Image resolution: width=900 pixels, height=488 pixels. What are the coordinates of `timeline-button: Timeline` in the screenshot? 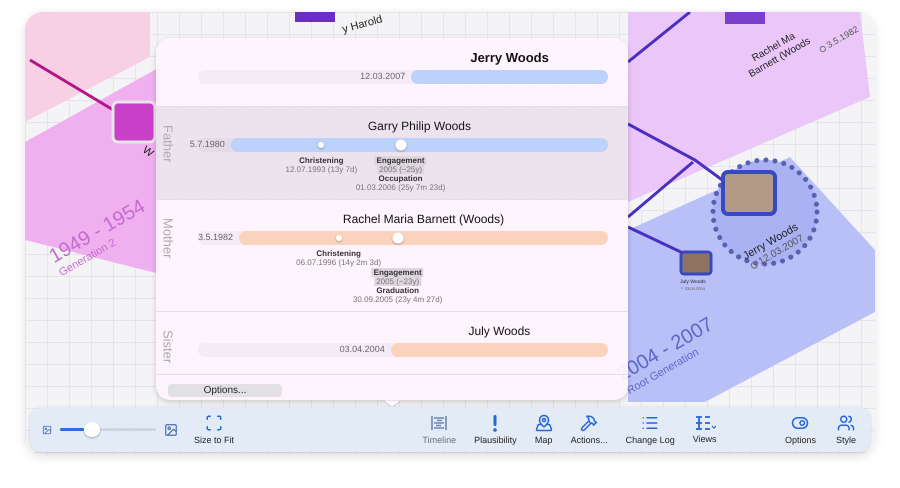 It's located at (439, 429).